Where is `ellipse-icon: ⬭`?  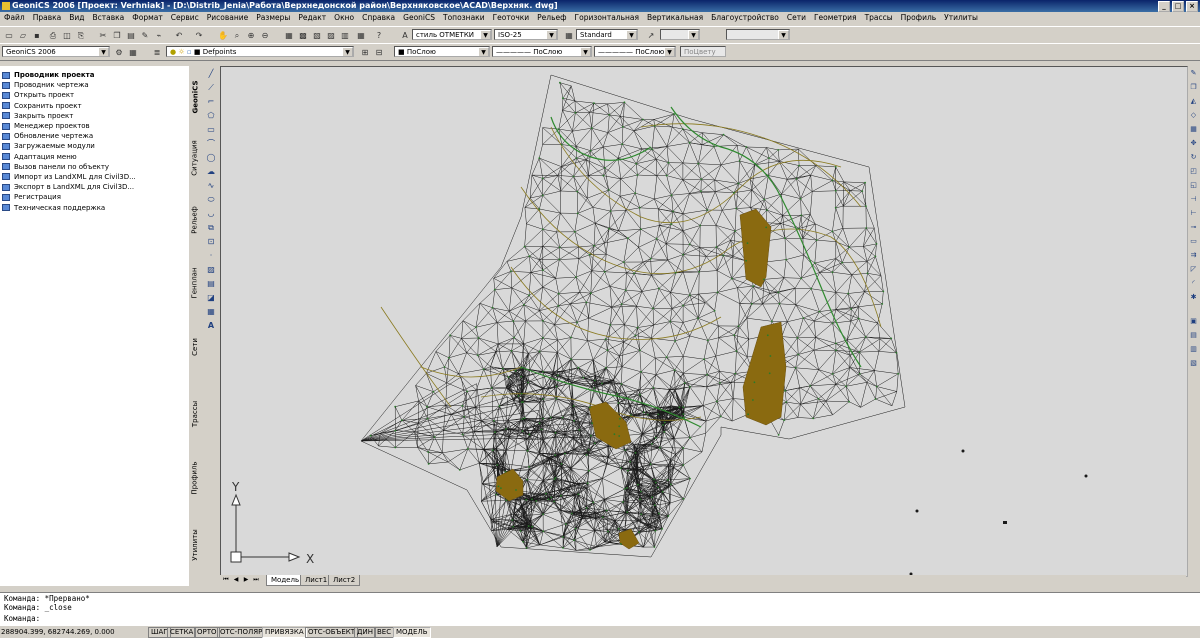
ellipse-icon: ⬭ is located at coordinates (211, 199).